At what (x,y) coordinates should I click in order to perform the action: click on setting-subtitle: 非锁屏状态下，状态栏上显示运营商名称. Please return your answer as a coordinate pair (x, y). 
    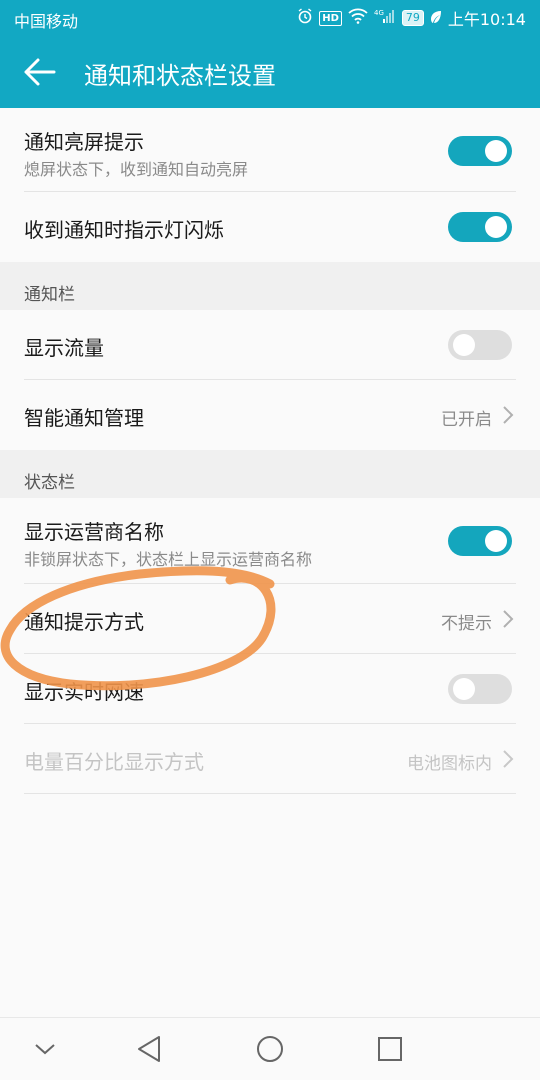
    Looking at the image, I should click on (168, 559).